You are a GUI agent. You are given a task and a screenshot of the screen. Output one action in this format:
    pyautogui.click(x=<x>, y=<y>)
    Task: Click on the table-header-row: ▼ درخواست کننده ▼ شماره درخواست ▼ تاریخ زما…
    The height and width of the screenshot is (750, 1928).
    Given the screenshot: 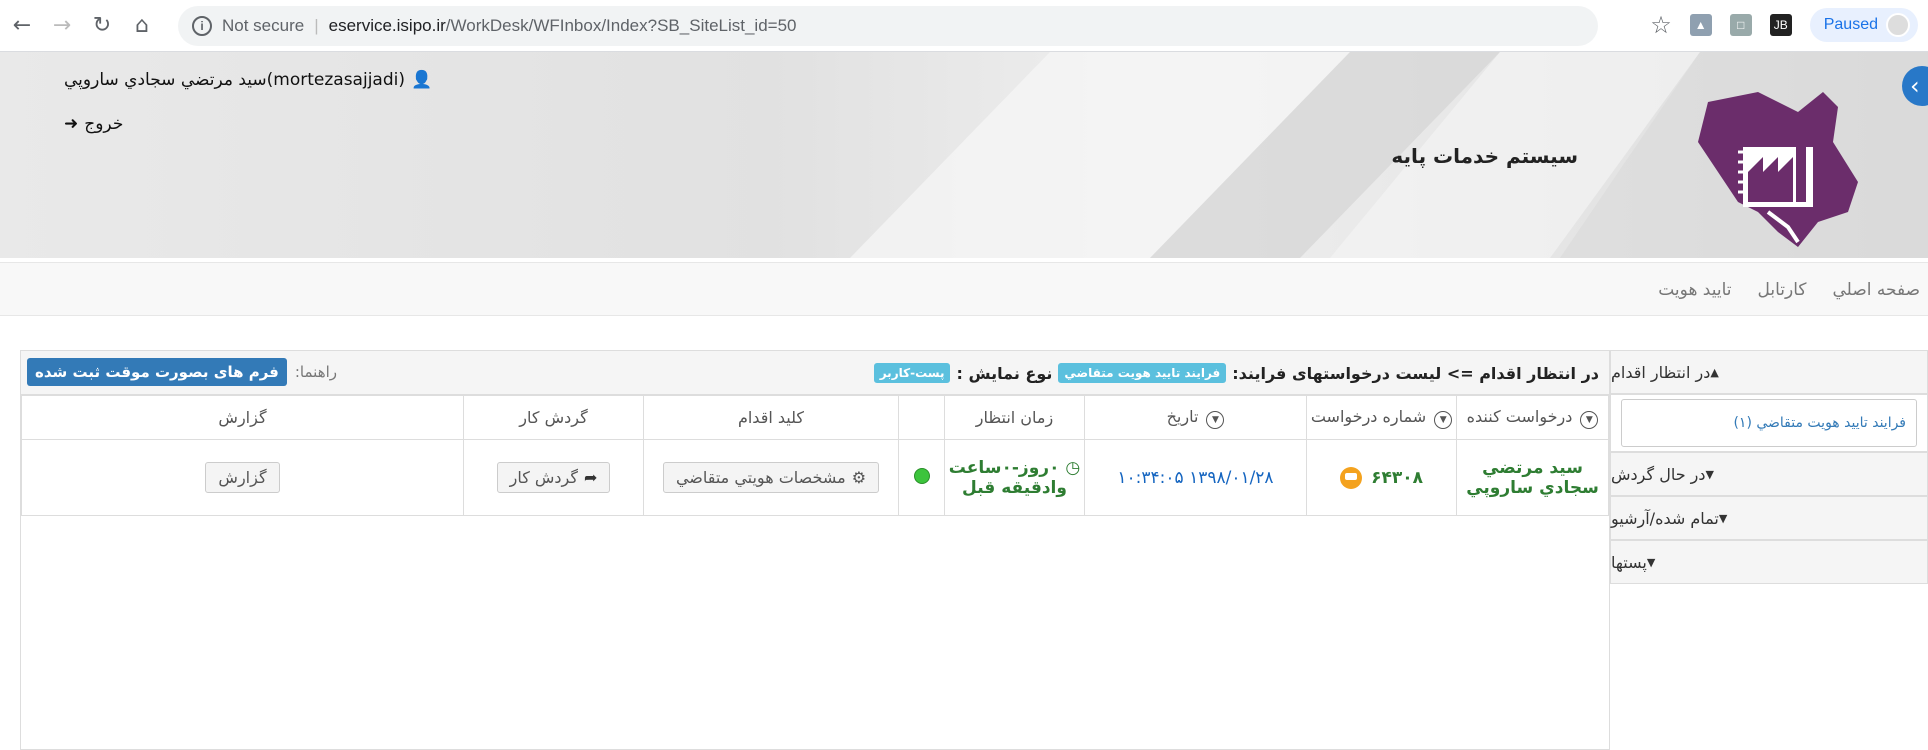 What is the action you would take?
    pyautogui.click(x=815, y=417)
    